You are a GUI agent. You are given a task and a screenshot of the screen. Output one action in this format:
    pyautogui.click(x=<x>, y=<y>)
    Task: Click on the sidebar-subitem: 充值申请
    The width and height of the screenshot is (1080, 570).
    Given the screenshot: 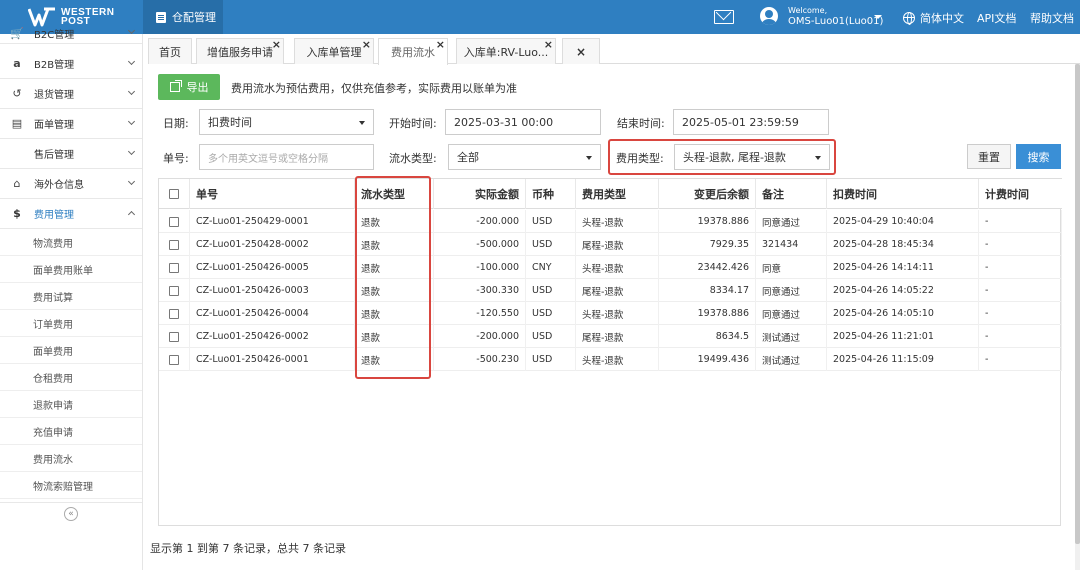 What is the action you would take?
    pyautogui.click(x=71, y=431)
    